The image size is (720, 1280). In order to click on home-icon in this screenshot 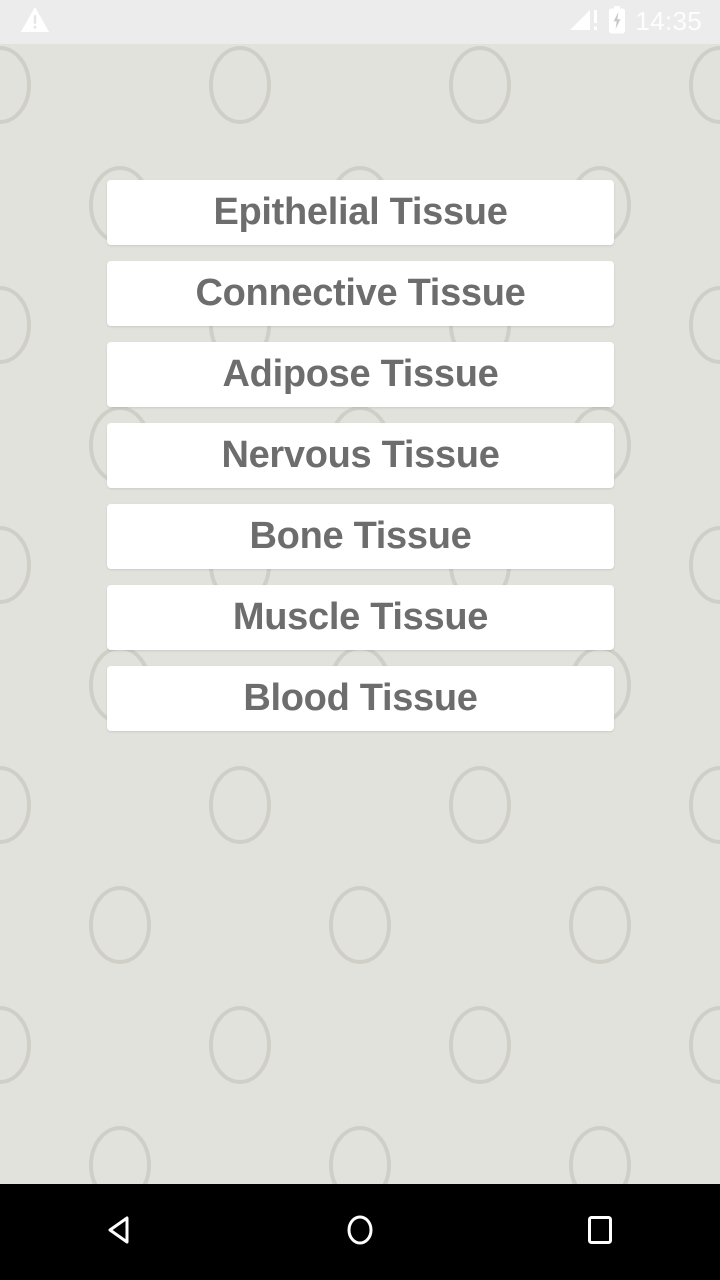, I will do `click(360, 1232)`.